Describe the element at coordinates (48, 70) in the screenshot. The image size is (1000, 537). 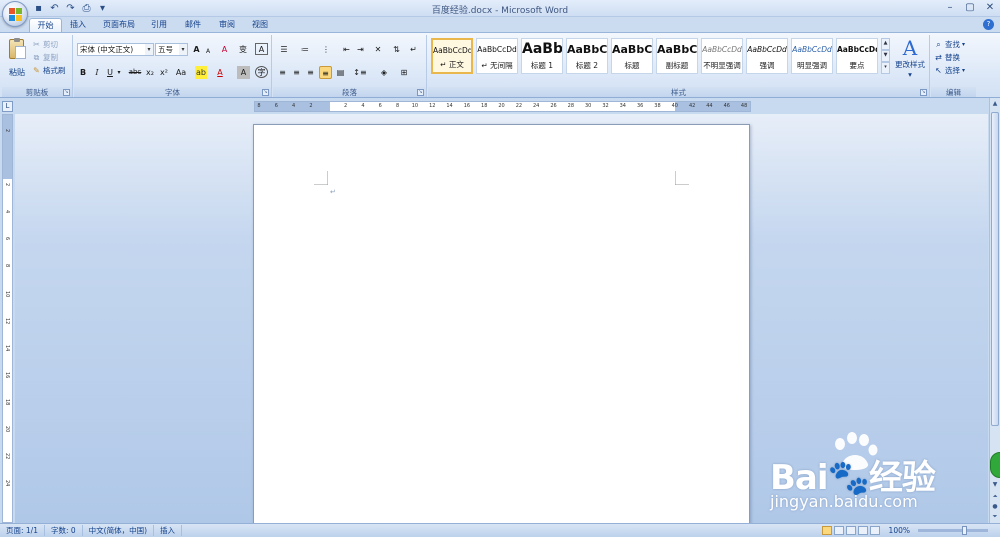
I see `format-painter-button: ✎ 格式刷` at that location.